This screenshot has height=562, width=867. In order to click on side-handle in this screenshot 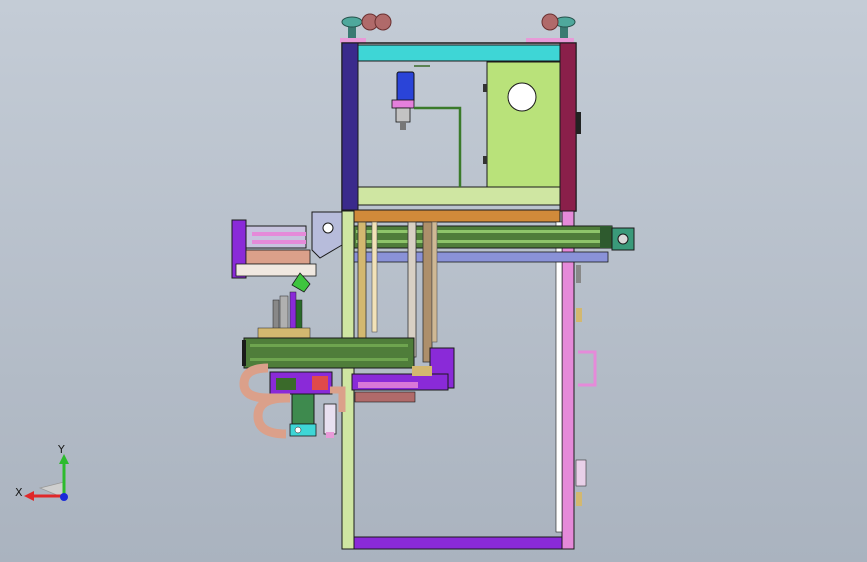, I will do `click(586, 385)`.